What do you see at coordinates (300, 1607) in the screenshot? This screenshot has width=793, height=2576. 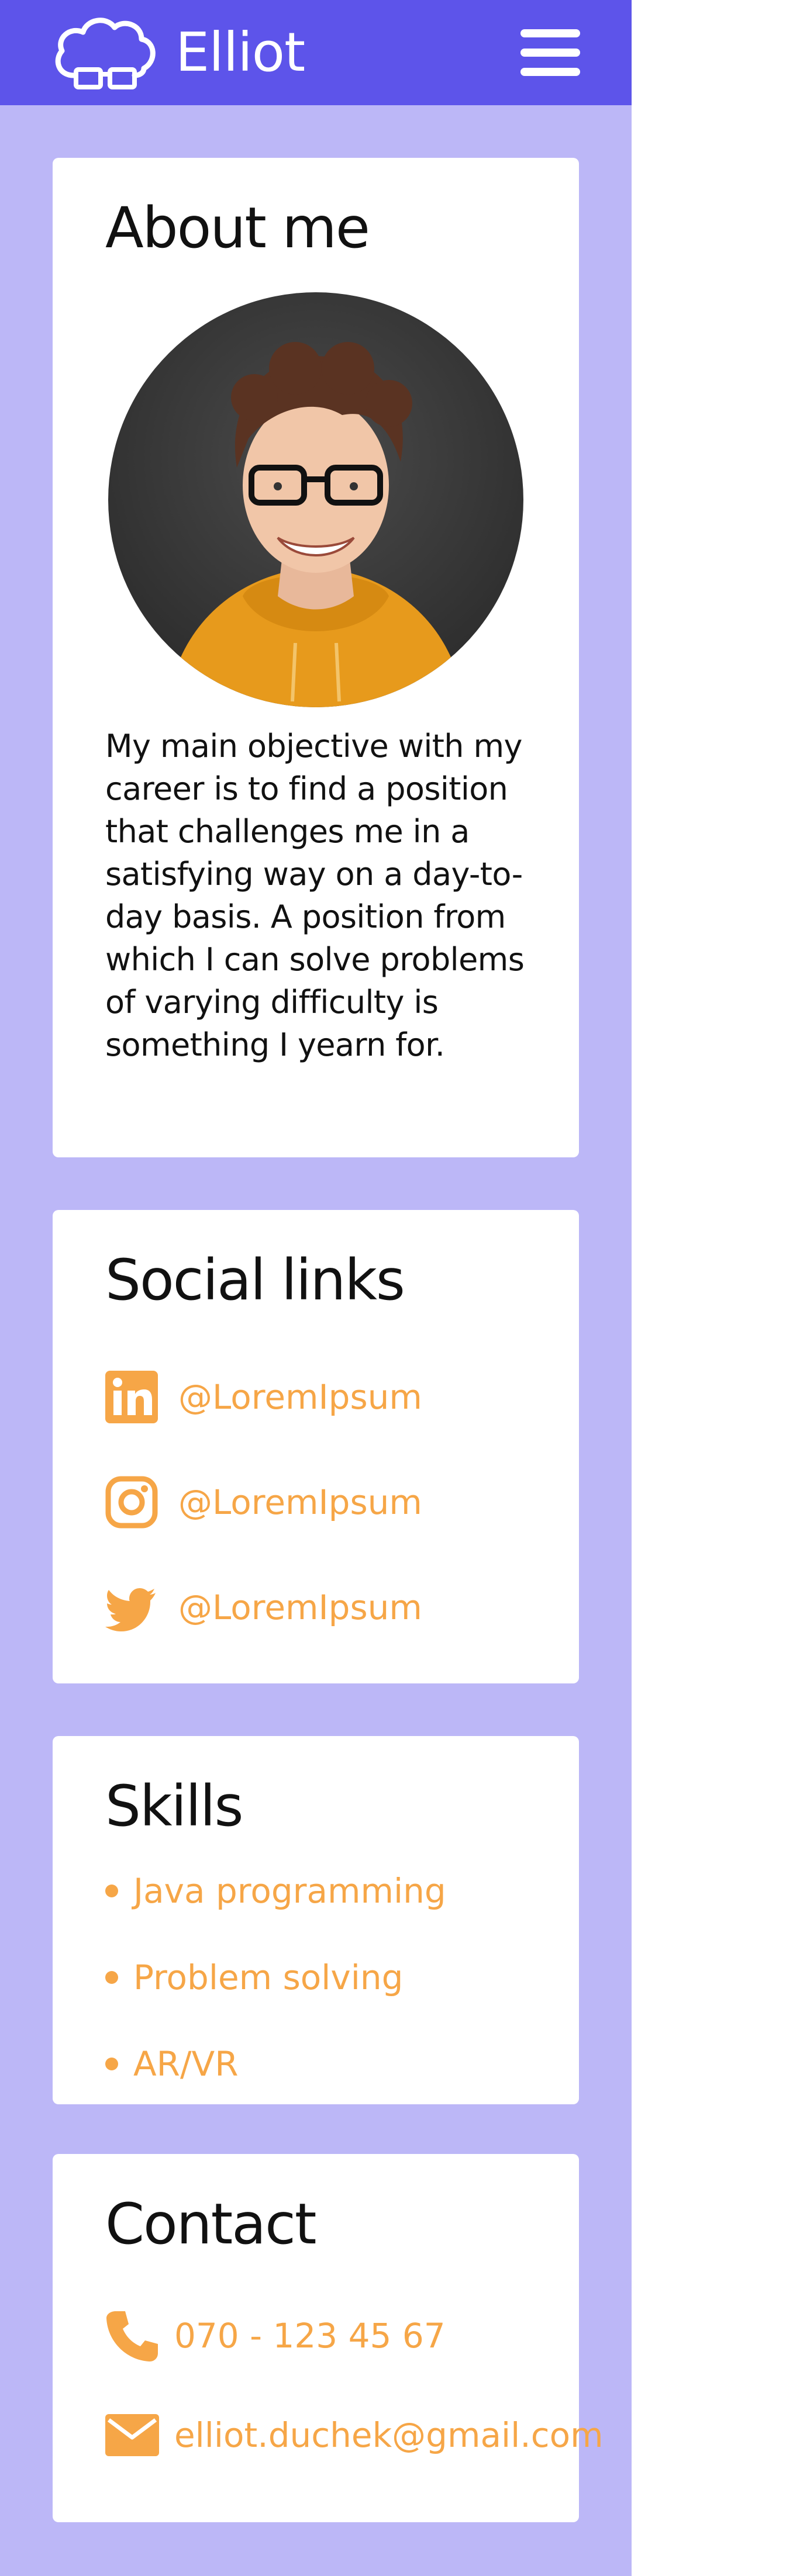 I see `twitter-handle: @LoremIpsum` at bounding box center [300, 1607].